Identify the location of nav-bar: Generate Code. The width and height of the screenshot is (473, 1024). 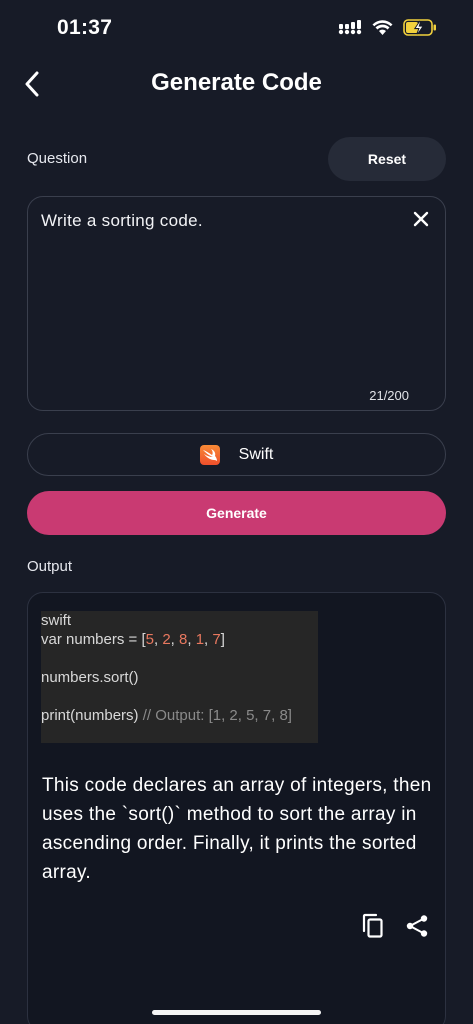
(236, 84).